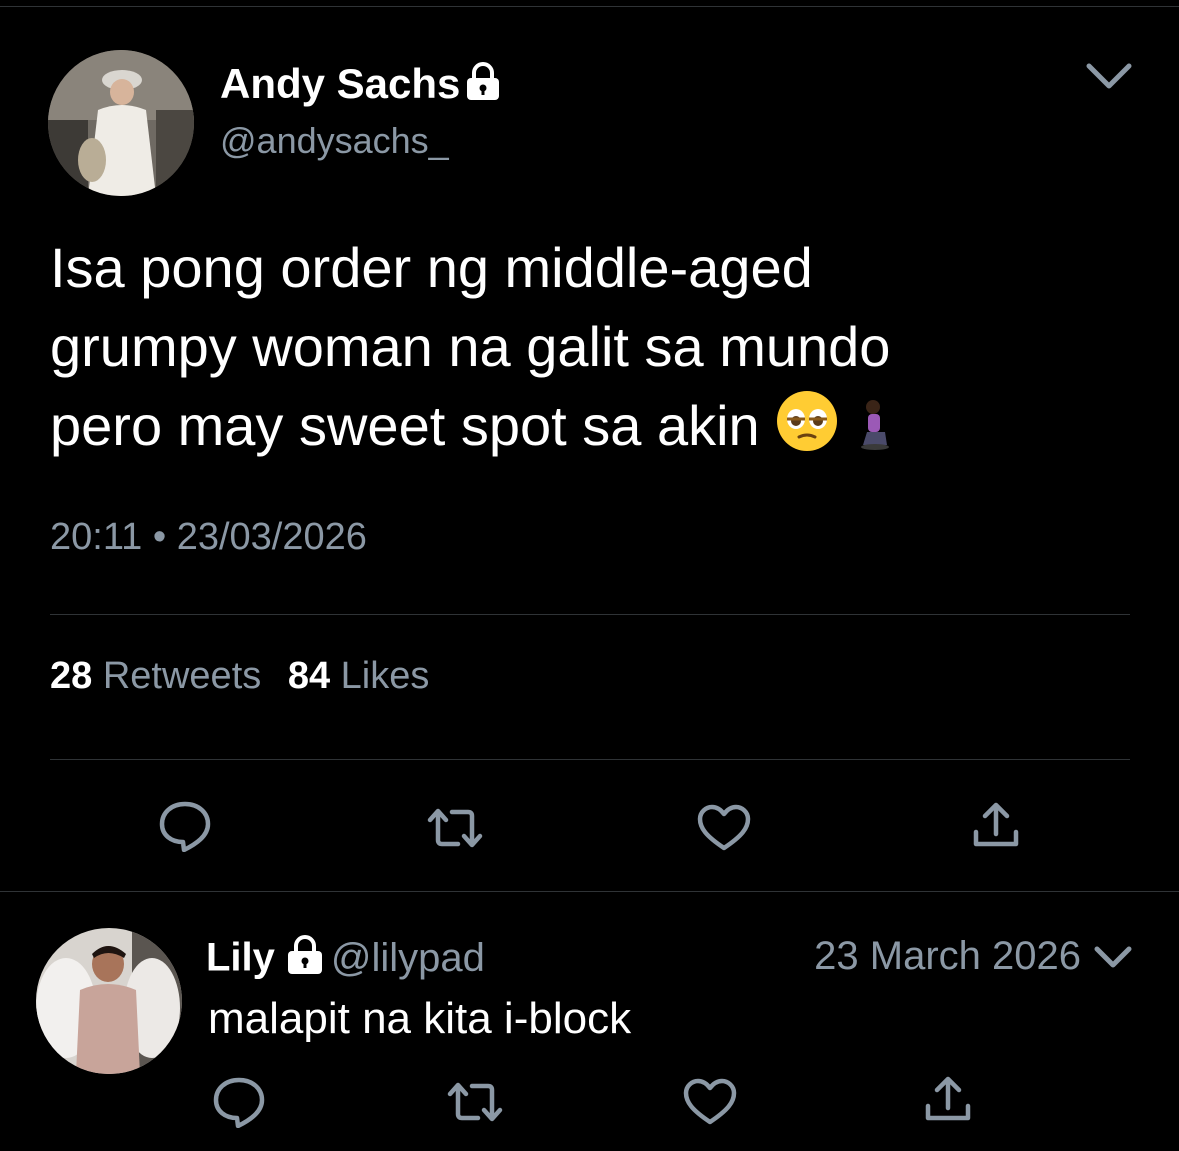 This screenshot has width=1179, height=1151. Describe the element at coordinates (240, 958) in the screenshot. I see `reply-author-name: Lily` at that location.